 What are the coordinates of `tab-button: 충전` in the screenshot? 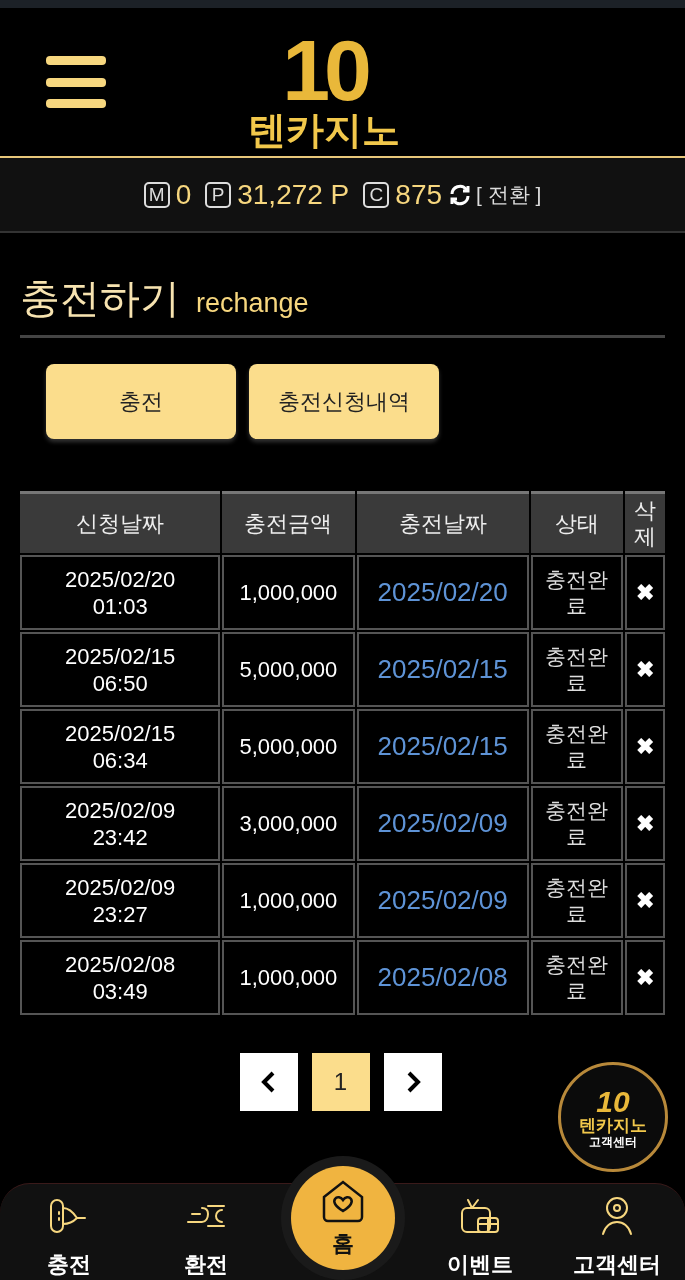 It's located at (141, 401).